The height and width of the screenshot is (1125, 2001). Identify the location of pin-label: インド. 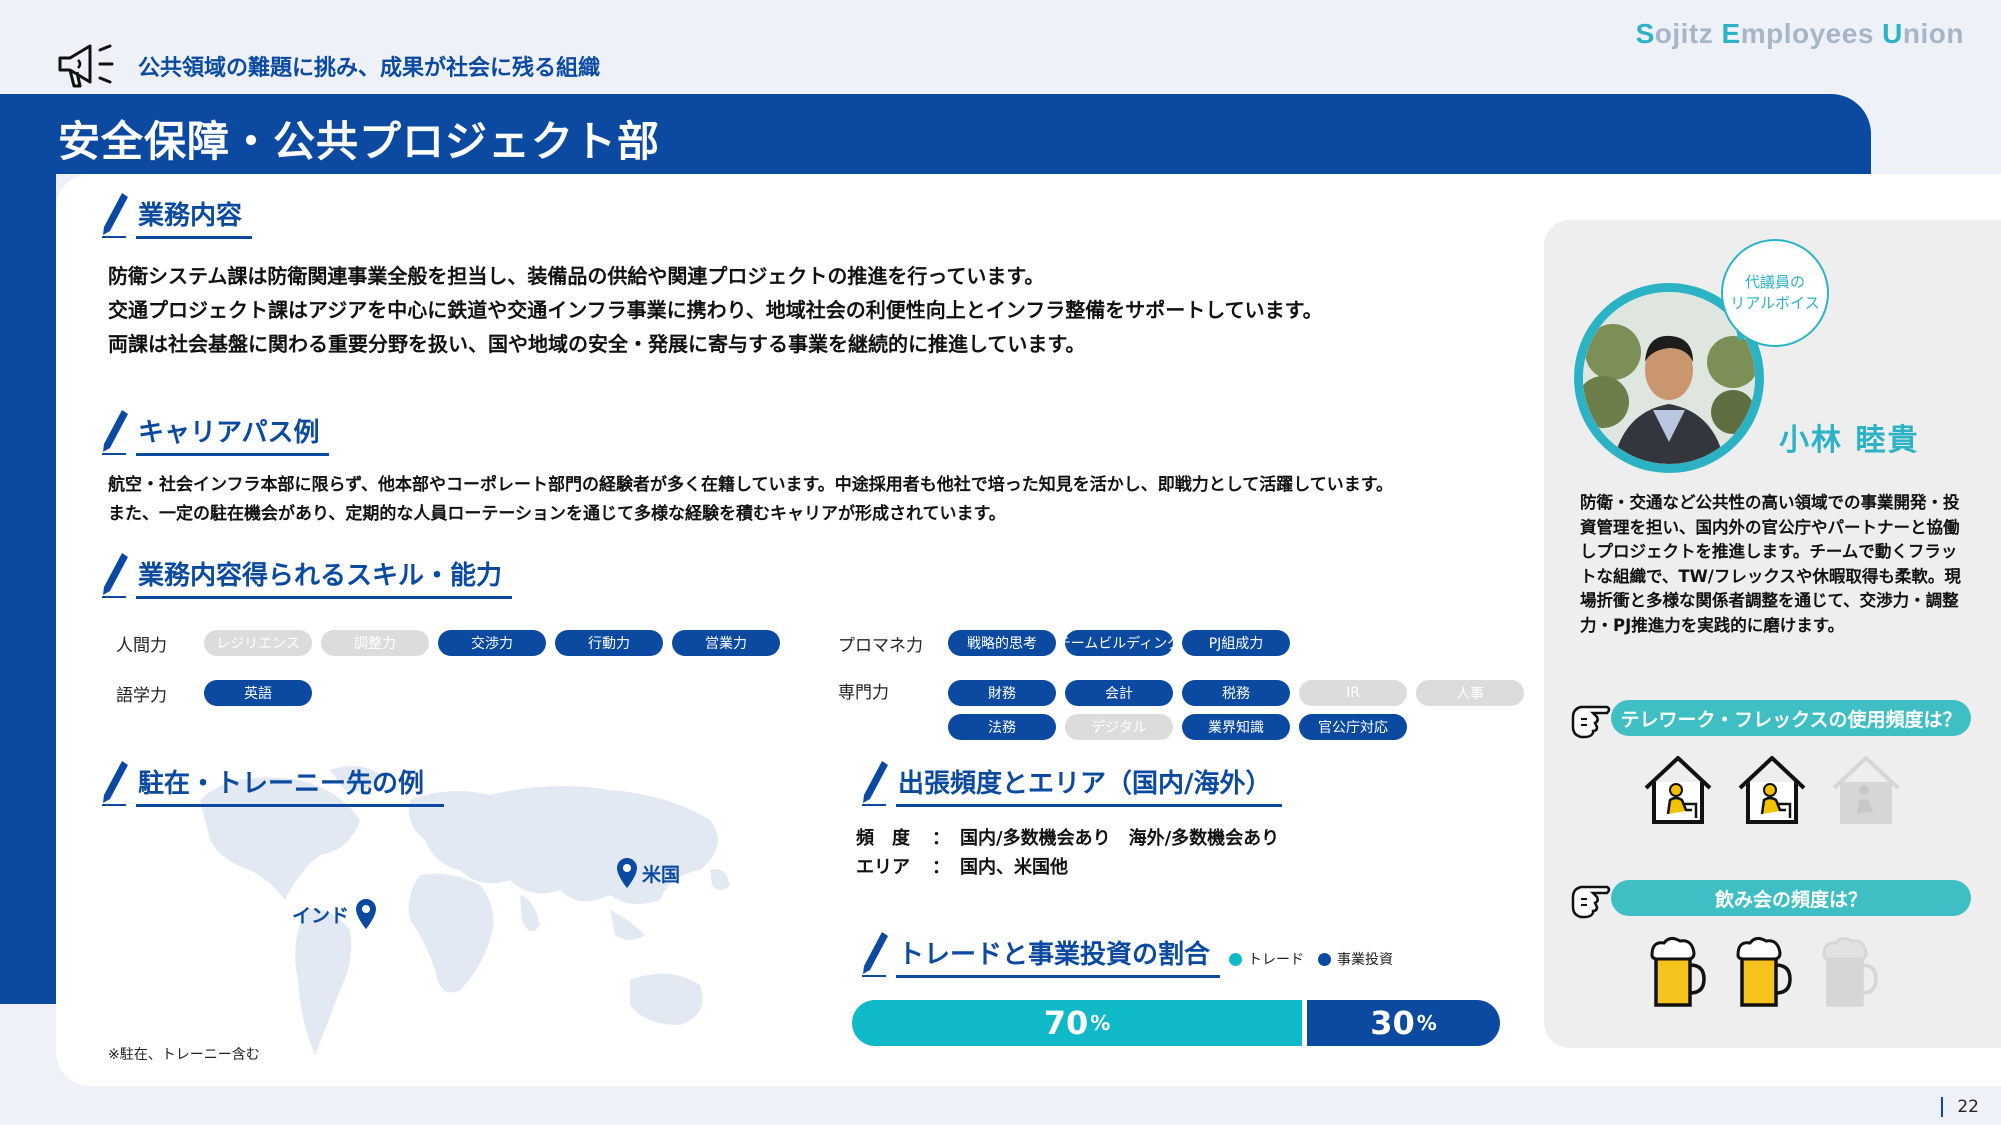
(321, 915).